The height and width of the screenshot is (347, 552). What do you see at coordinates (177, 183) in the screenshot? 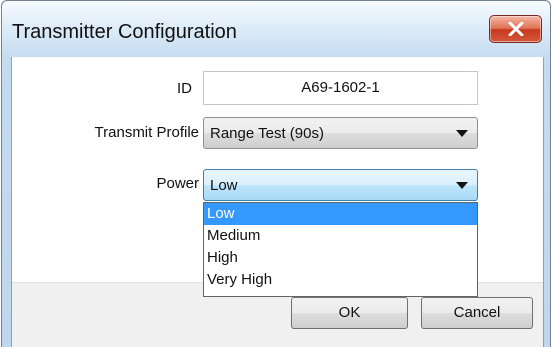
I see `power-label: Power` at bounding box center [177, 183].